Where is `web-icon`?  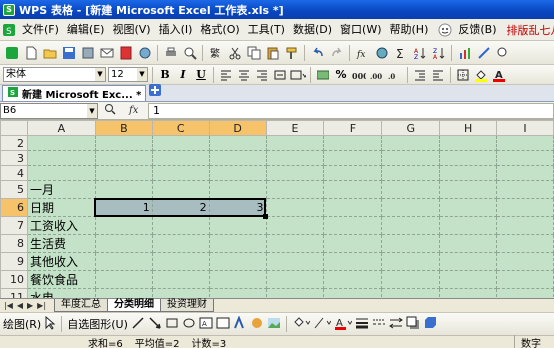 web-icon is located at coordinates (144, 52).